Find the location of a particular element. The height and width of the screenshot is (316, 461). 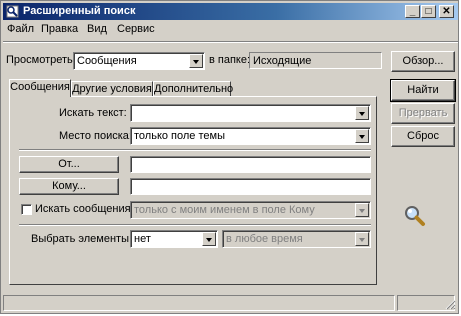

find-button: Найти is located at coordinates (423, 90).